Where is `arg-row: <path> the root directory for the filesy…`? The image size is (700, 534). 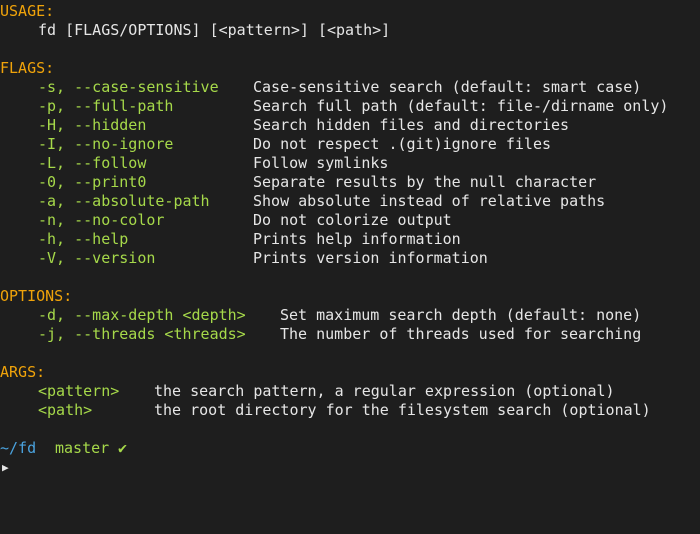
arg-row: <path> the root directory for the filesy… is located at coordinates (350, 410).